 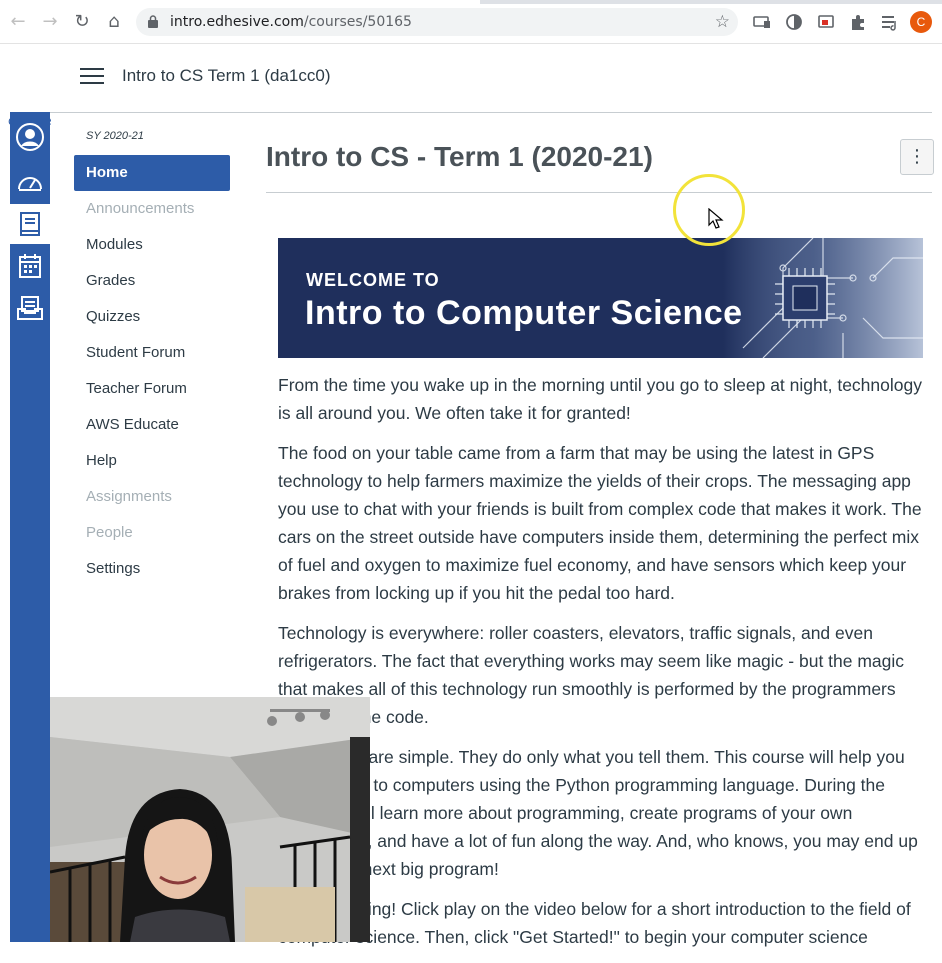 What do you see at coordinates (762, 22) in the screenshot?
I see `cast-icon` at bounding box center [762, 22].